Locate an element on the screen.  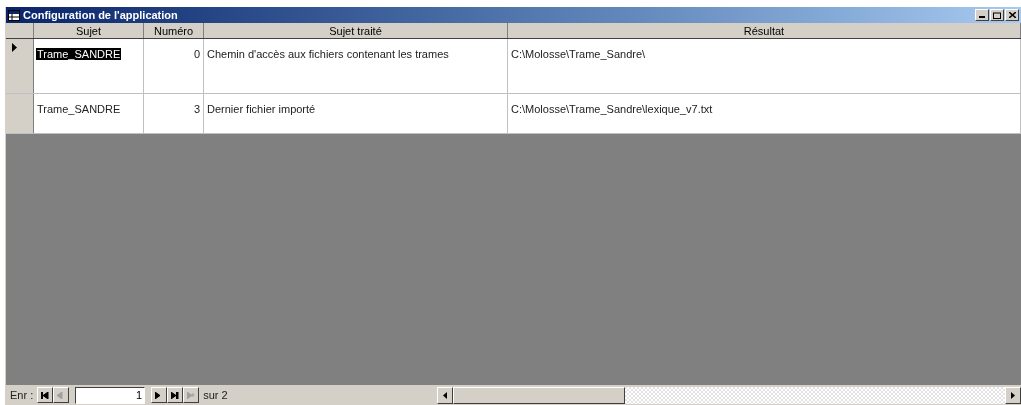
table-cell: C:\Molosse\Trame_Sandre\ is located at coordinates (578, 54).